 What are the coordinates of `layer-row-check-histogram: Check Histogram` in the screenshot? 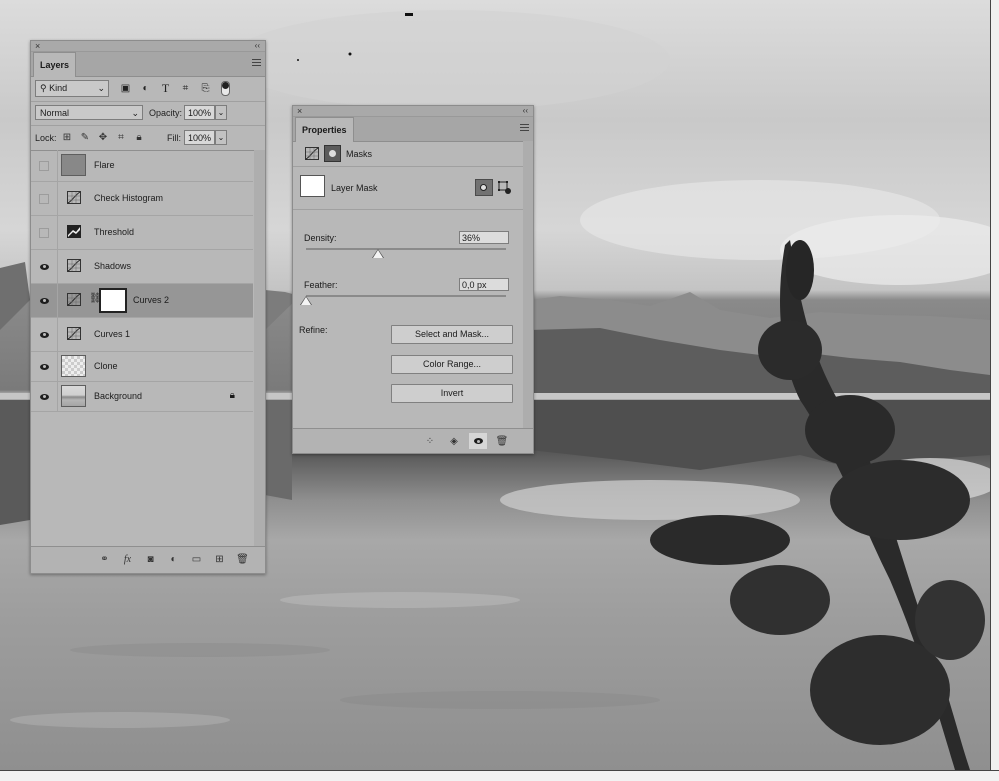 It's located at (142, 199).